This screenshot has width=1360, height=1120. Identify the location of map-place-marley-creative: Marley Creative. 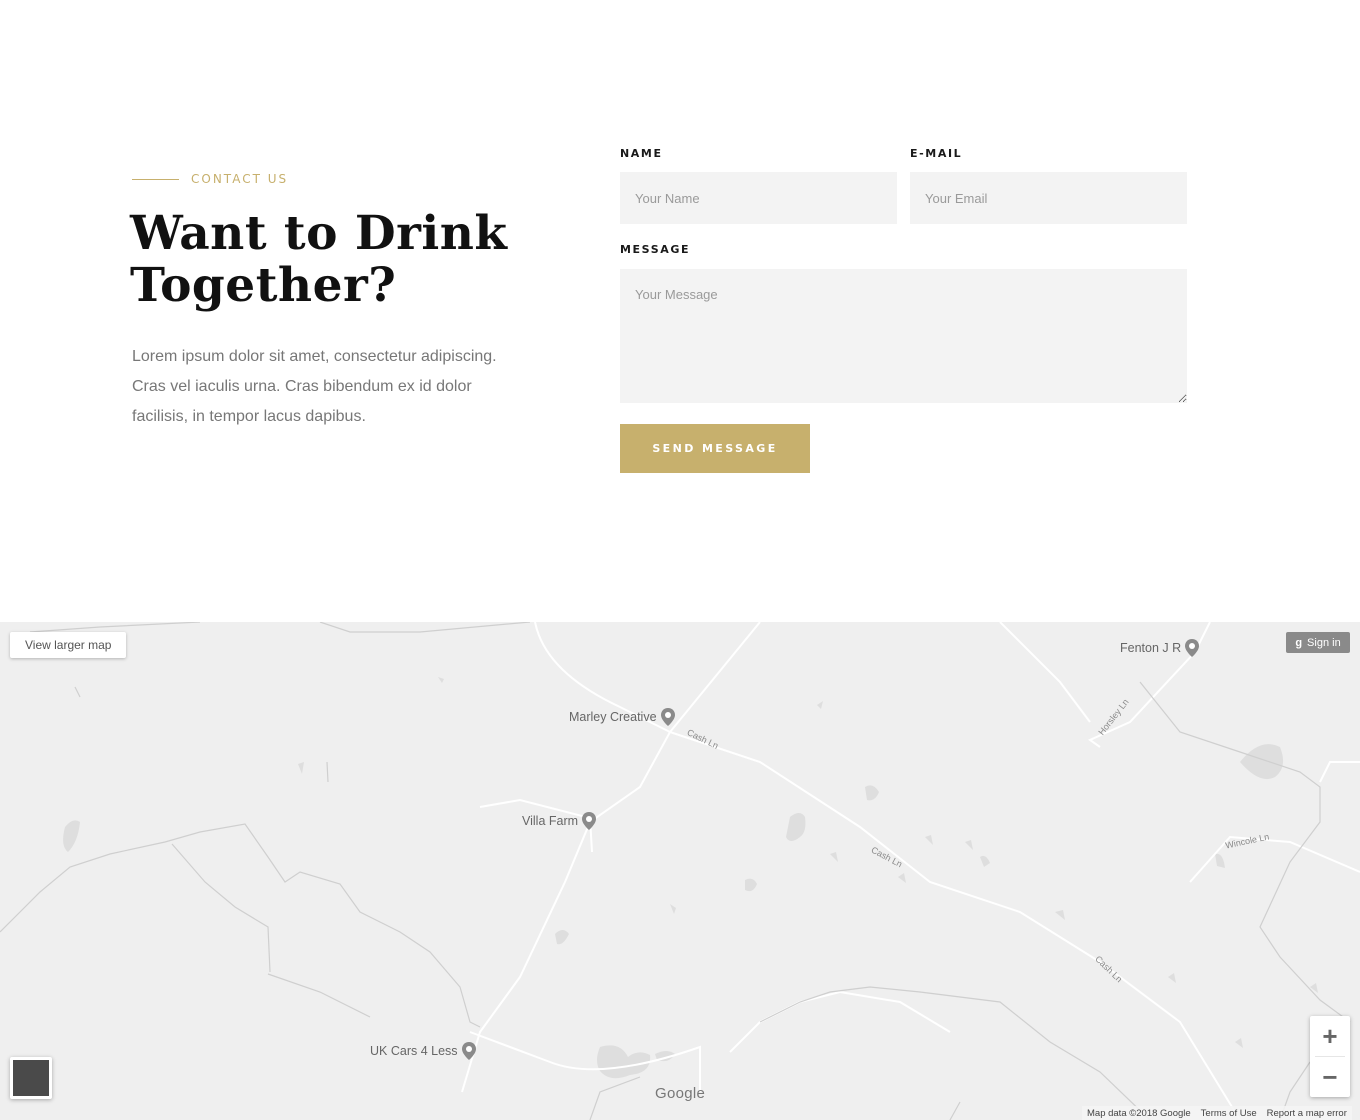
(622, 717).